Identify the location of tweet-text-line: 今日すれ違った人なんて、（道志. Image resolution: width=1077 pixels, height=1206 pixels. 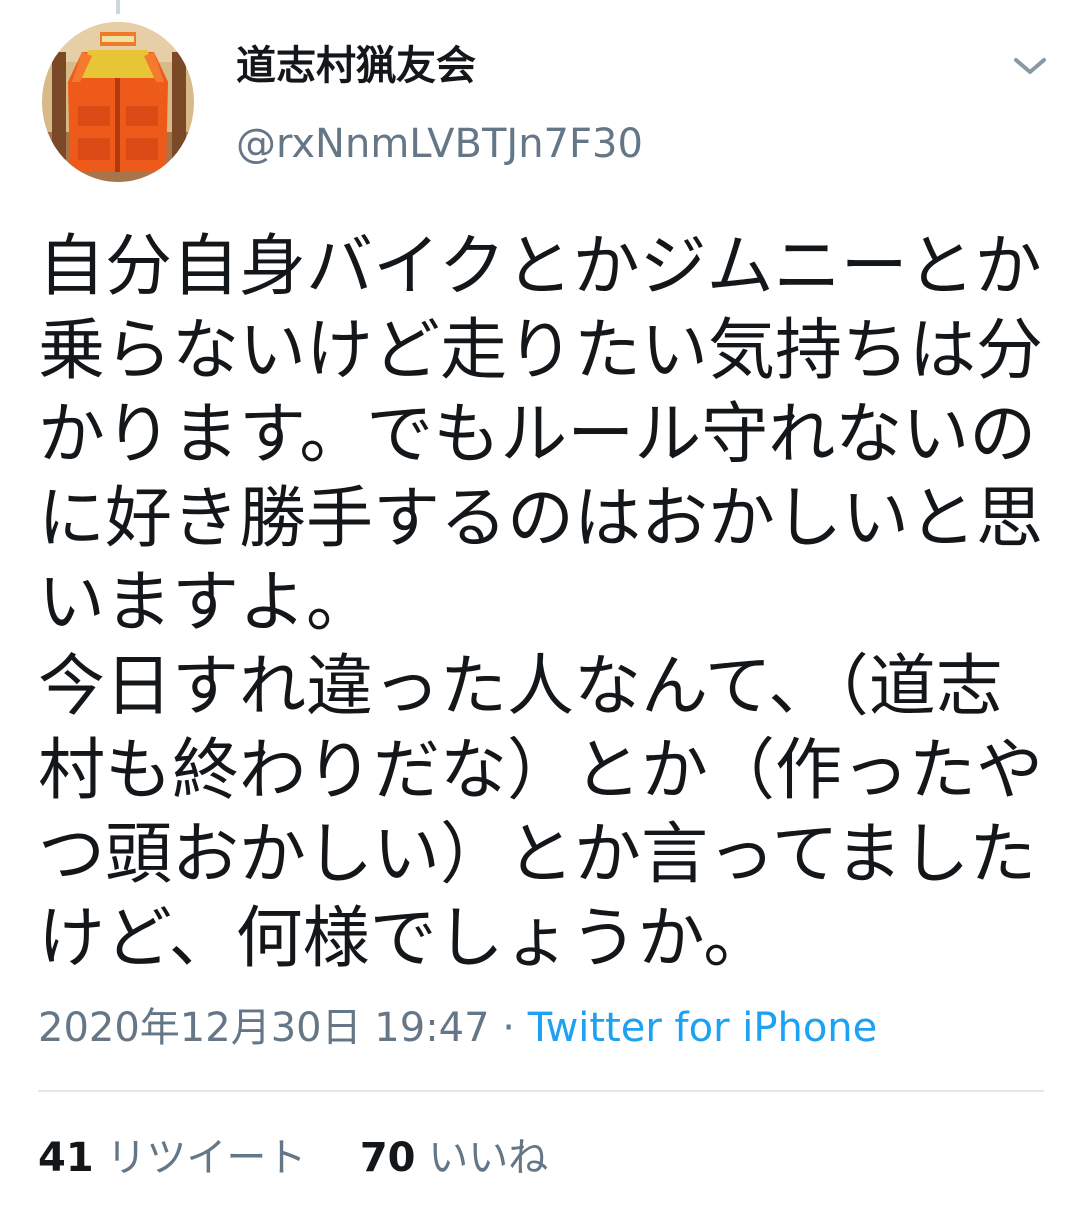
(520, 686).